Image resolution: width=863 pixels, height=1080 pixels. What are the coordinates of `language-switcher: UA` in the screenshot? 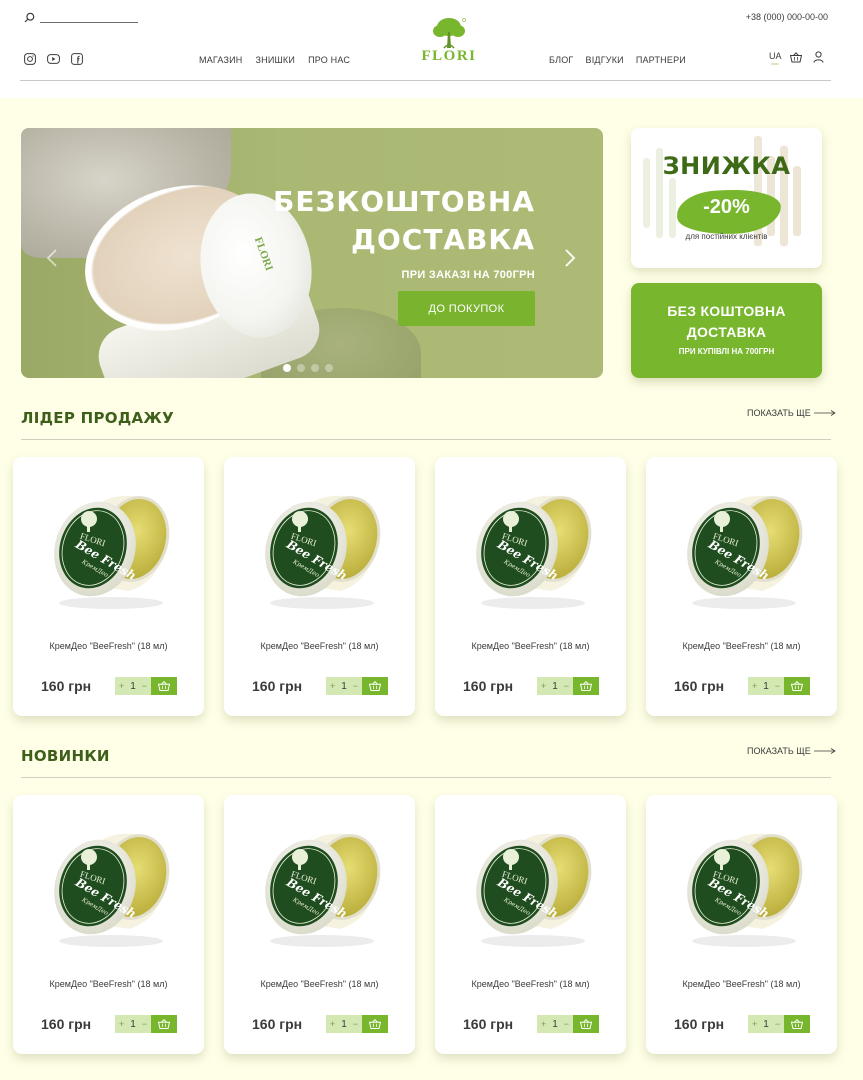 It's located at (775, 56).